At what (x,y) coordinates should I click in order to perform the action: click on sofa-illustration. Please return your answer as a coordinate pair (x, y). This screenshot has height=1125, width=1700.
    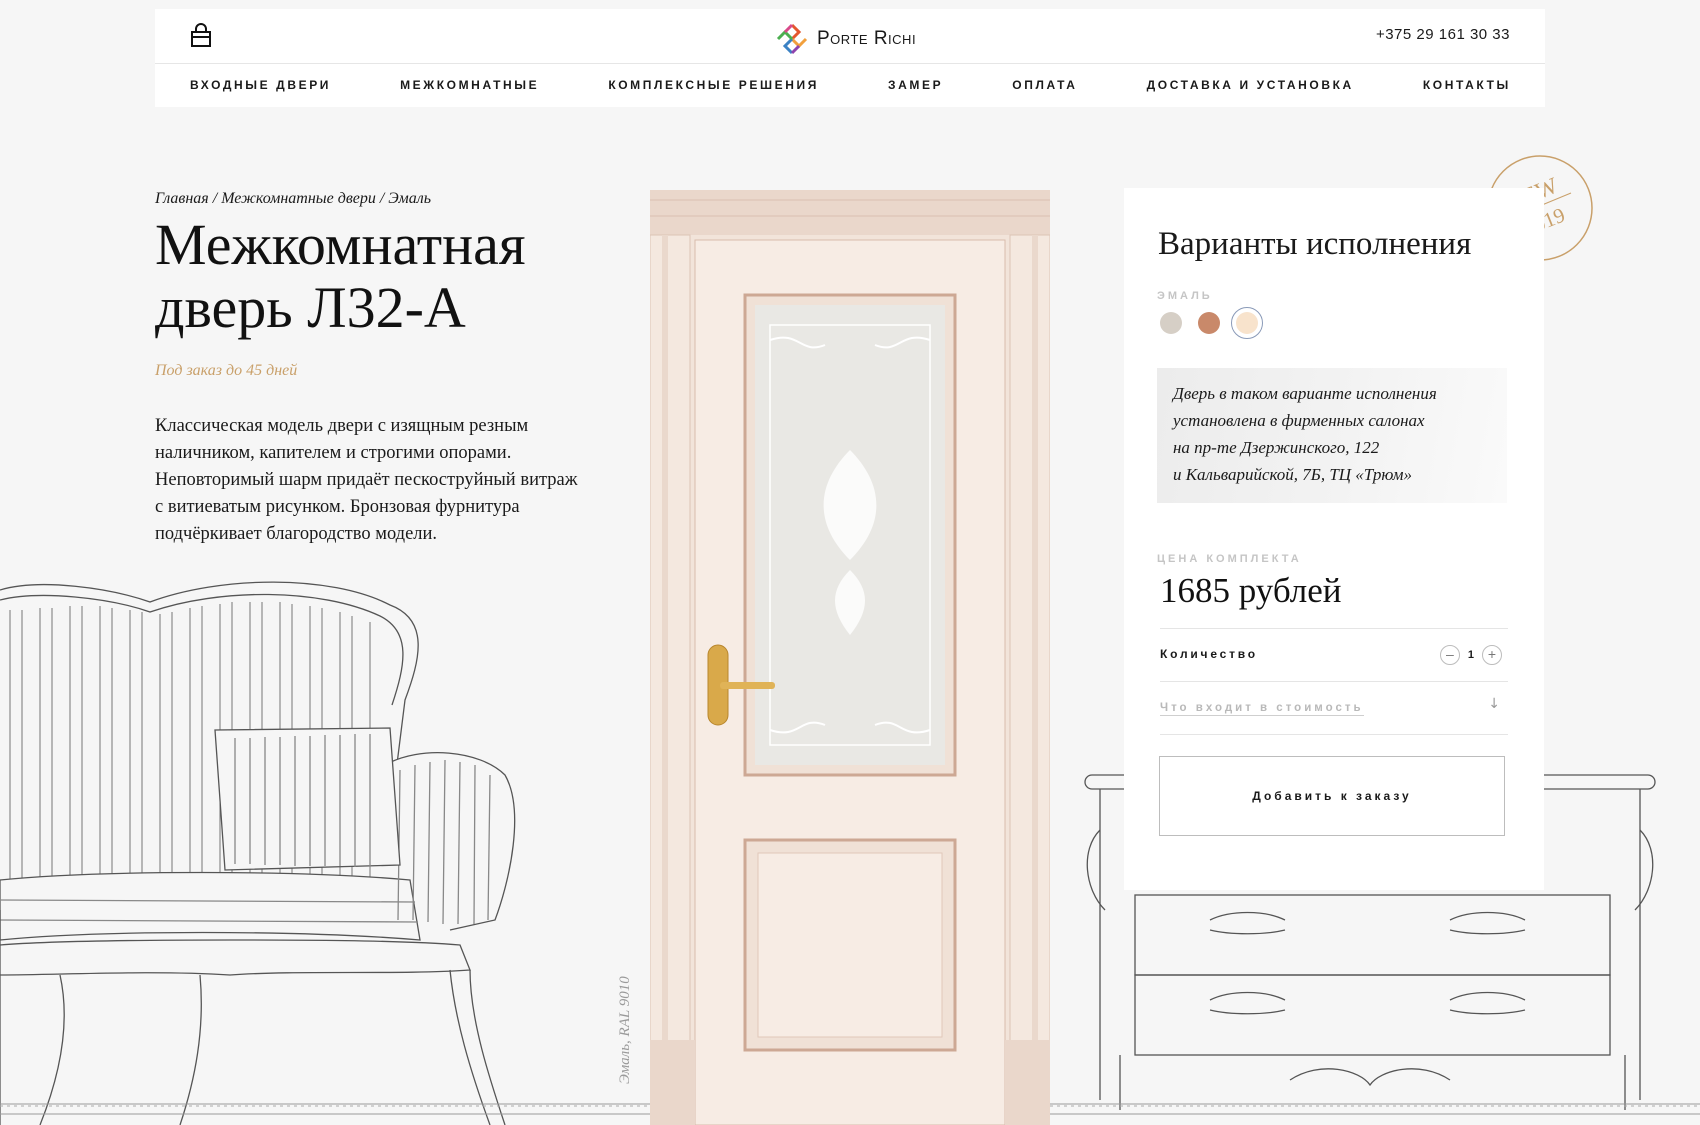
    Looking at the image, I should click on (258, 853).